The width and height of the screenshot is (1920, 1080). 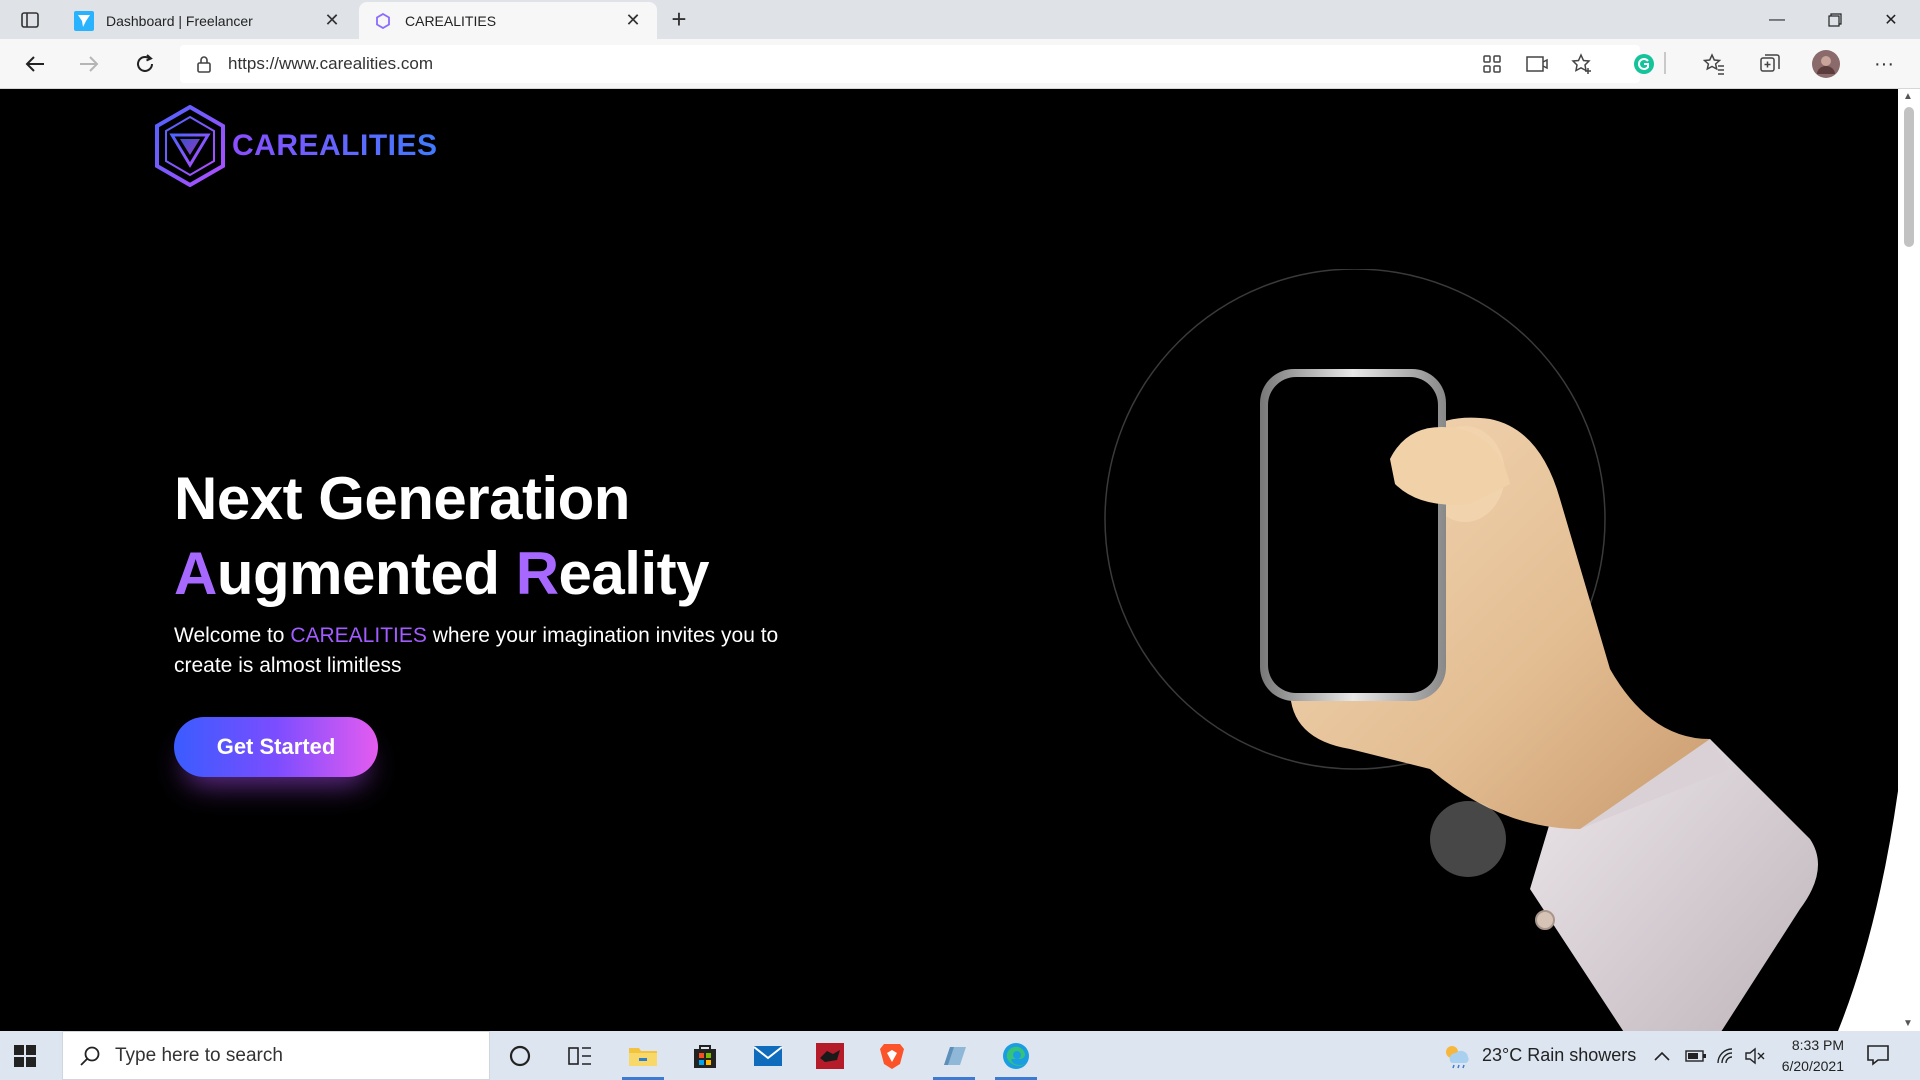 I want to click on tab-freelancer: Dashboard | Freelancer ✕, so click(x=208, y=20).